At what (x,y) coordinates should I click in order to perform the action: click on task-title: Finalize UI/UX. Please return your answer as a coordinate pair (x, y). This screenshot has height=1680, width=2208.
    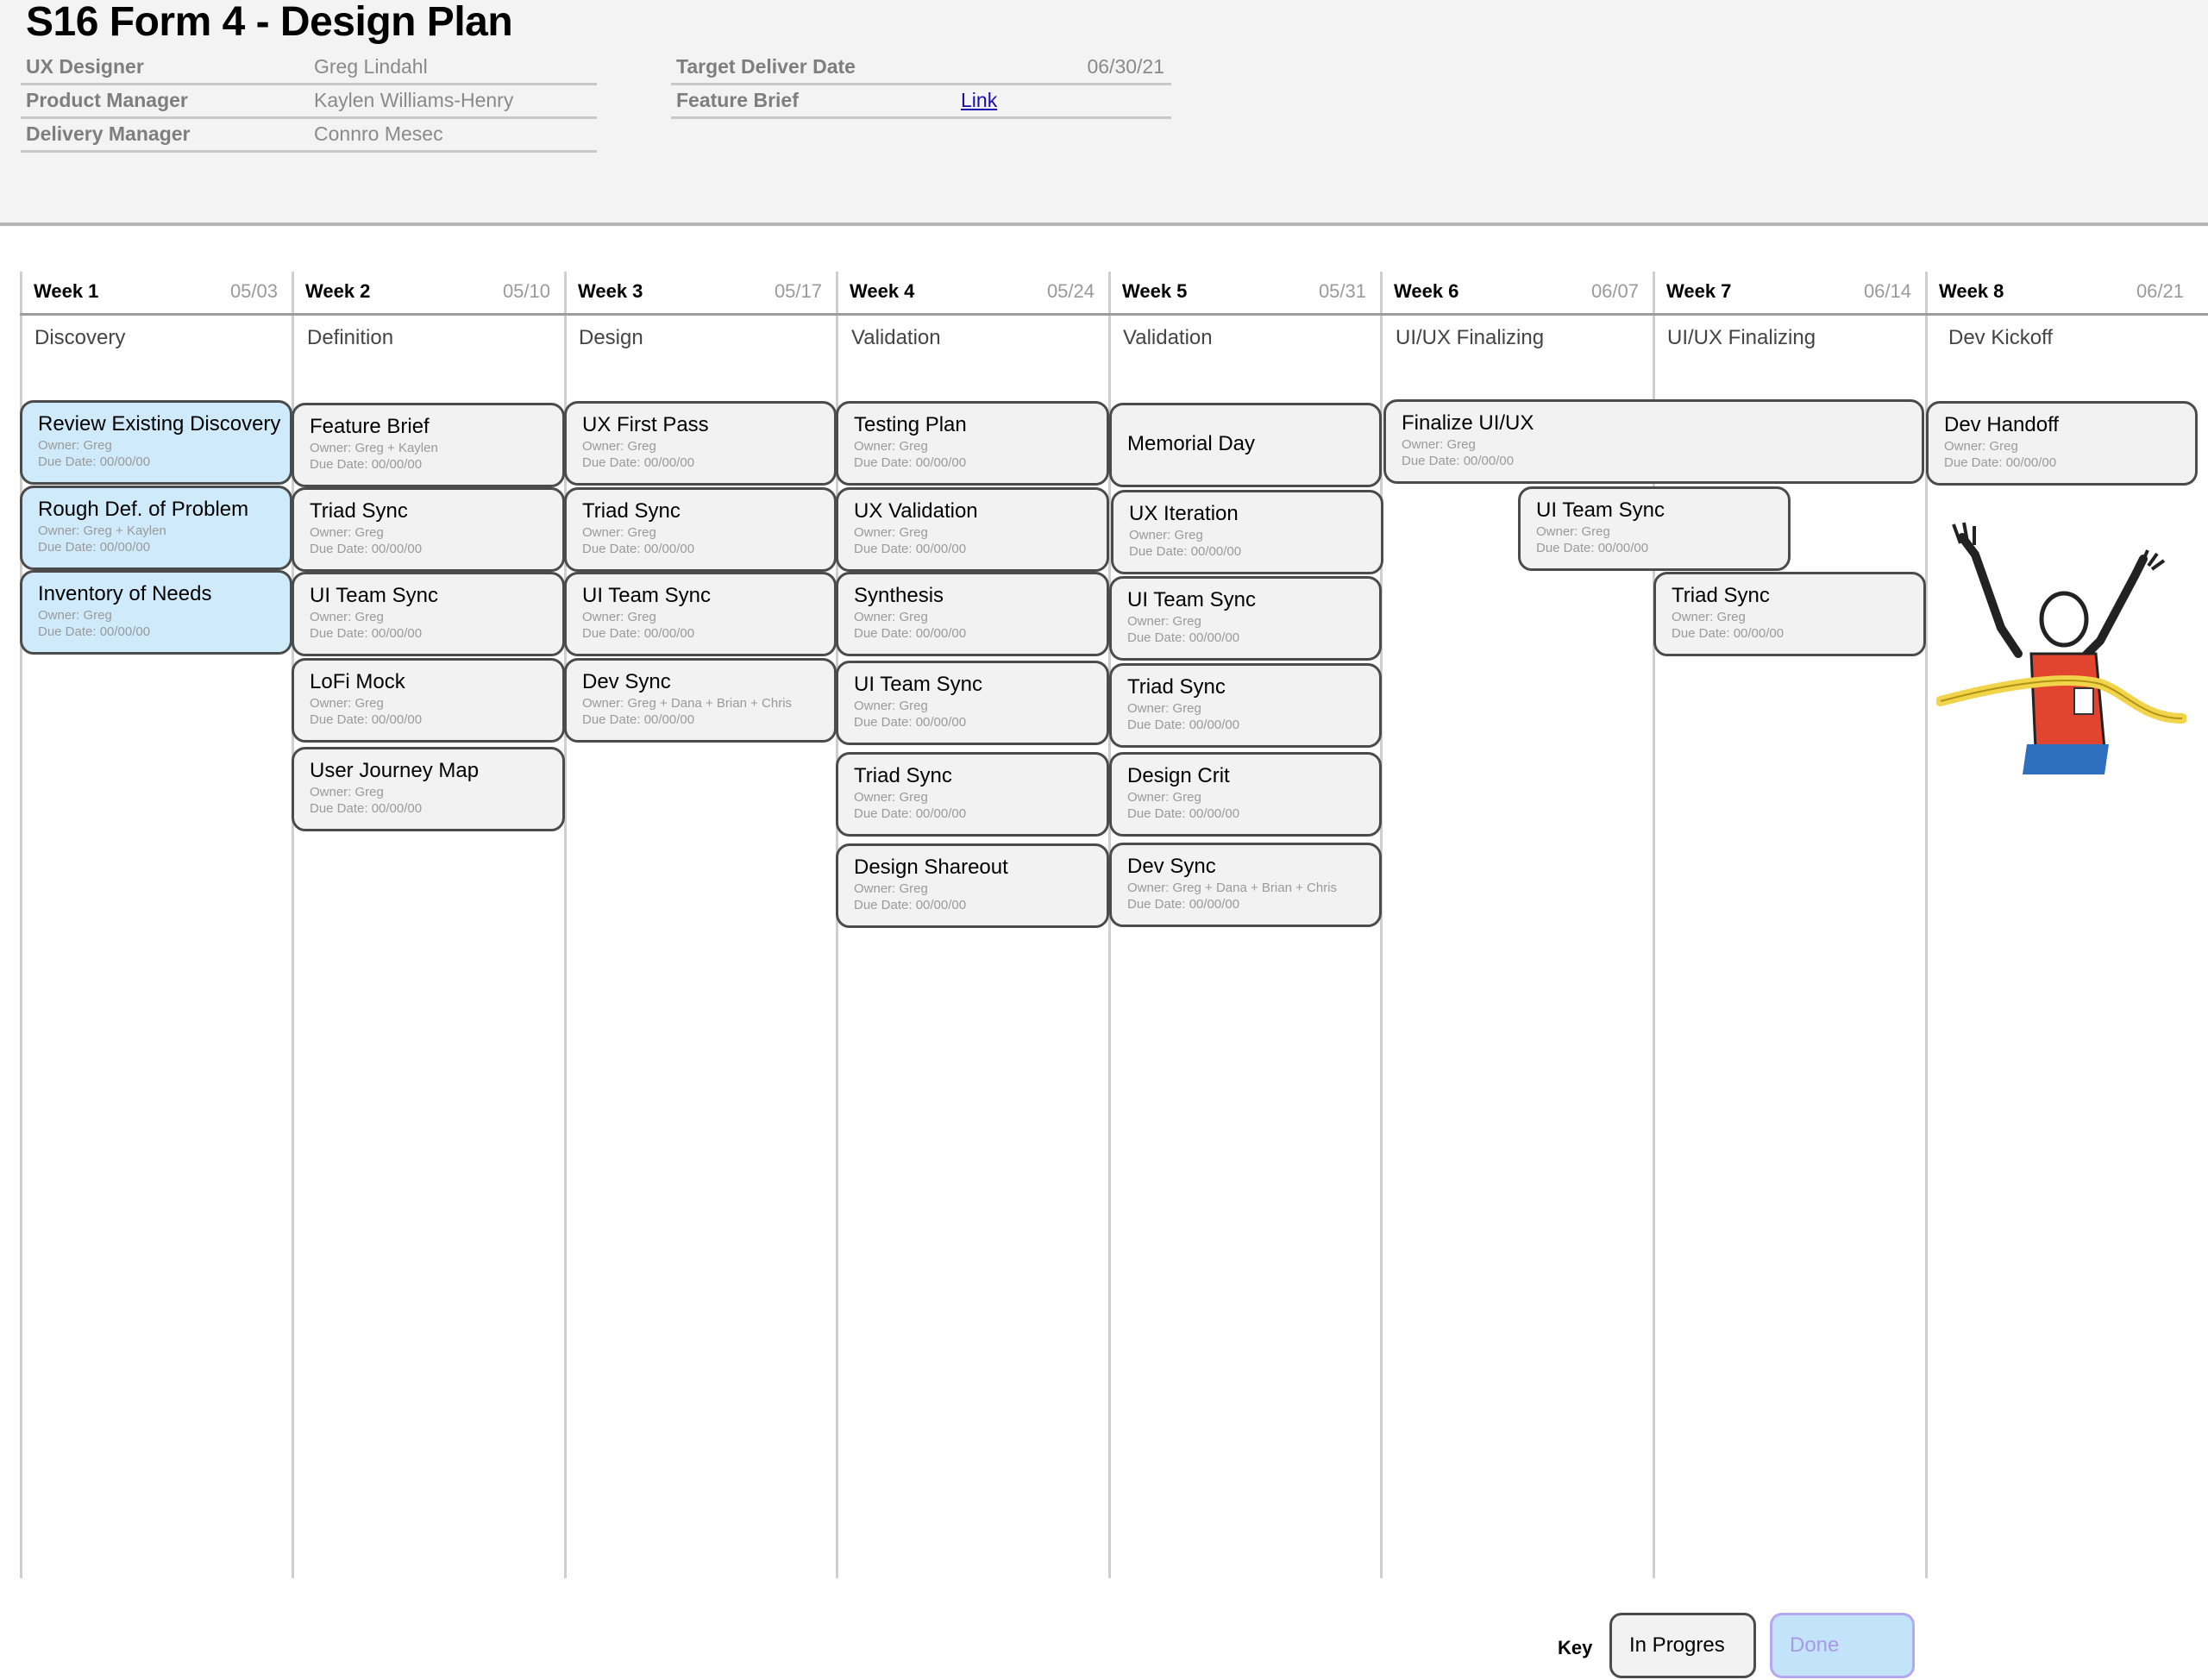
    Looking at the image, I should click on (1468, 423).